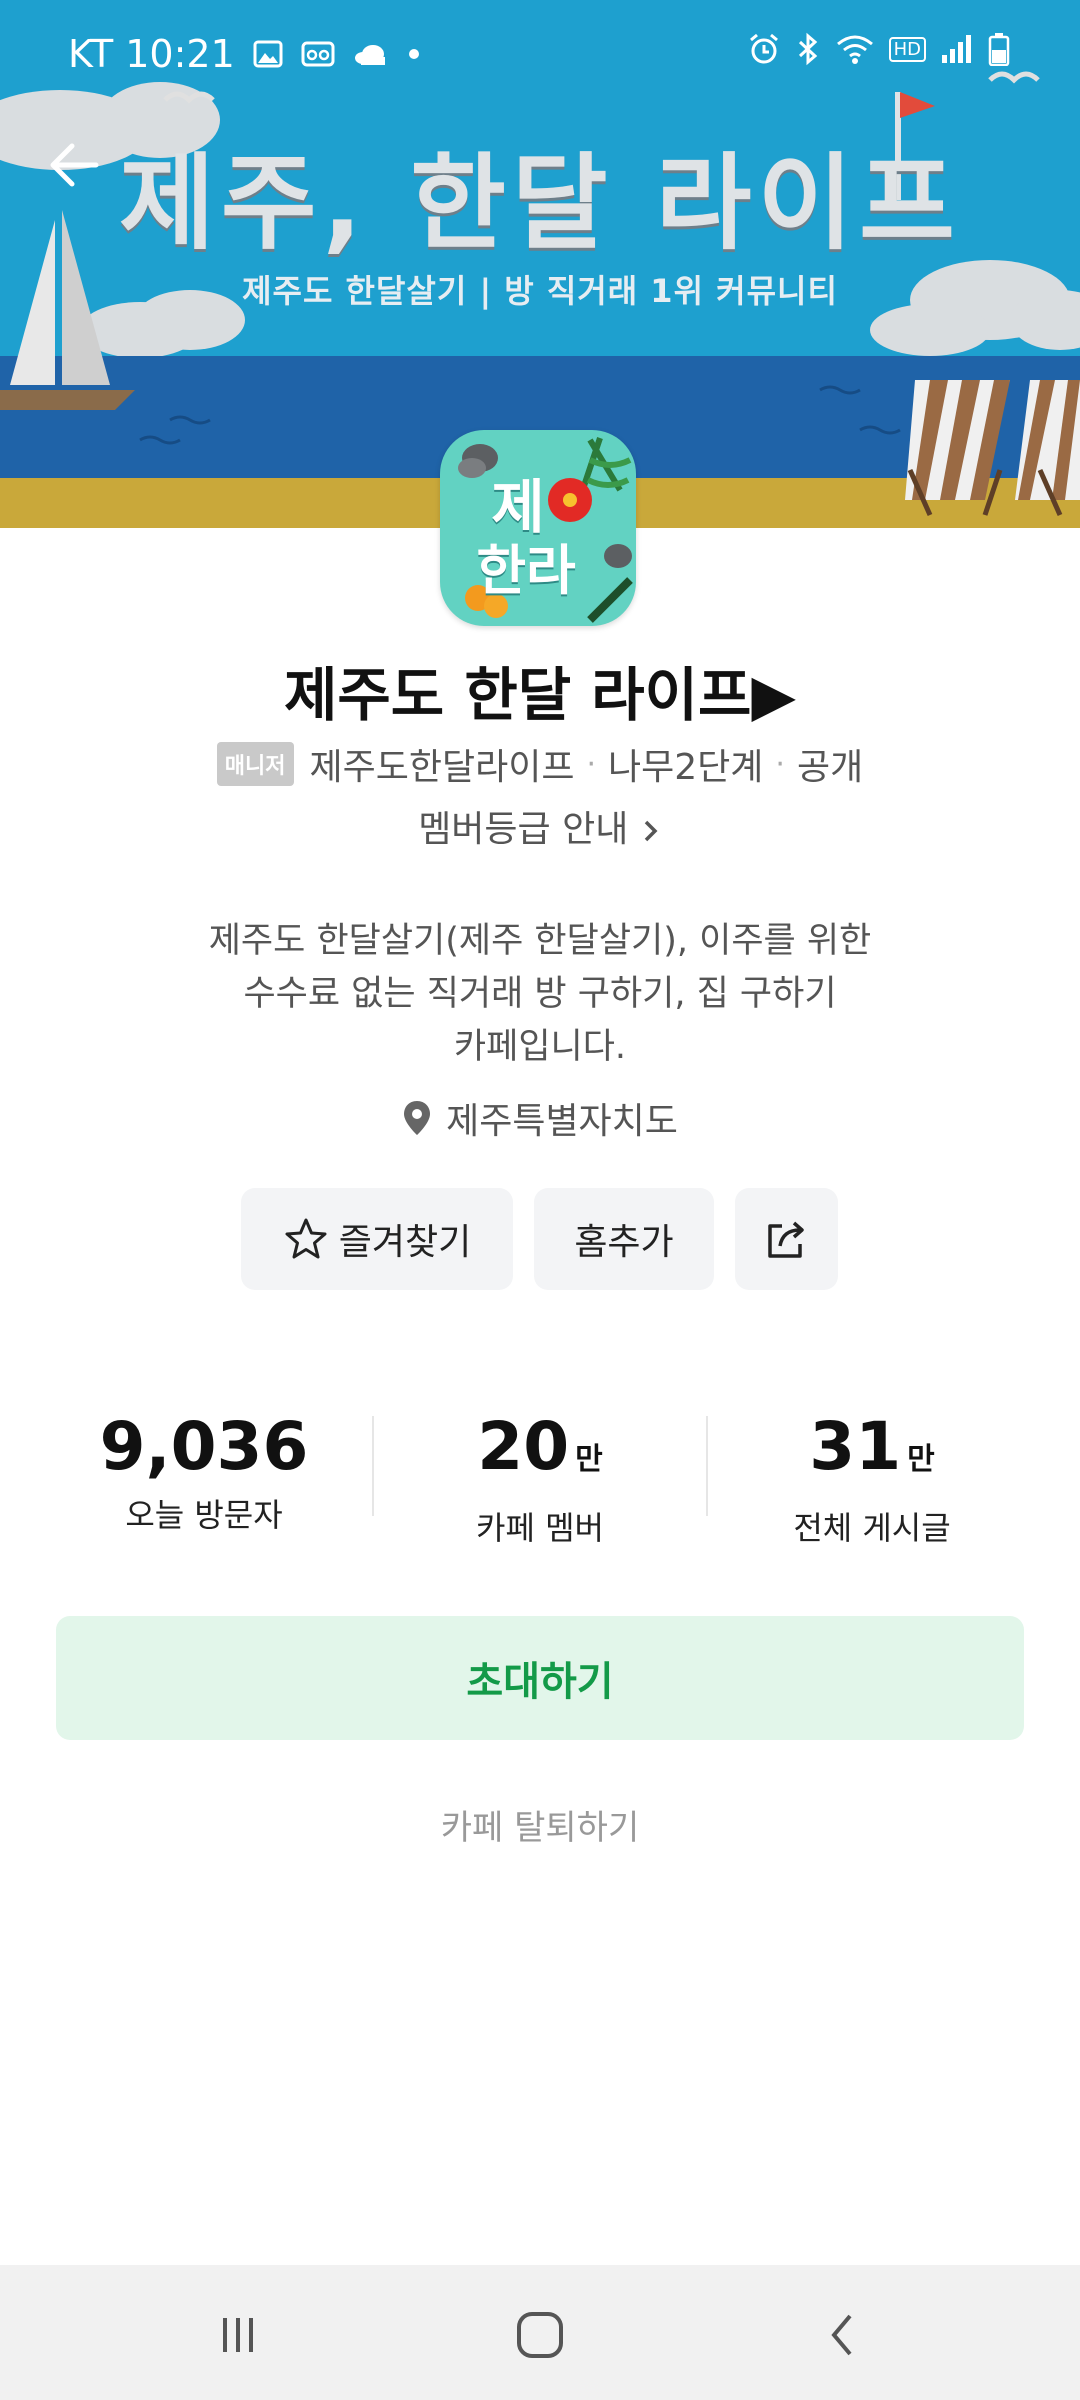  Describe the element at coordinates (442, 764) in the screenshot. I see `manager-name: 제주도한달라이프` at that location.